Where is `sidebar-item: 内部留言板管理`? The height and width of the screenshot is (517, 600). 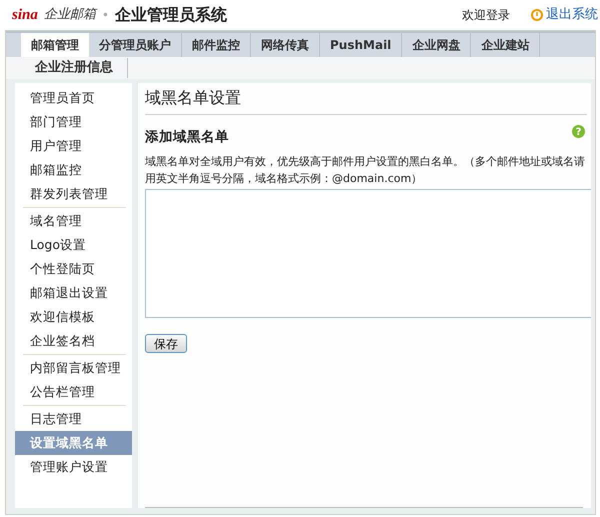 sidebar-item: 内部留言板管理 is located at coordinates (73, 368).